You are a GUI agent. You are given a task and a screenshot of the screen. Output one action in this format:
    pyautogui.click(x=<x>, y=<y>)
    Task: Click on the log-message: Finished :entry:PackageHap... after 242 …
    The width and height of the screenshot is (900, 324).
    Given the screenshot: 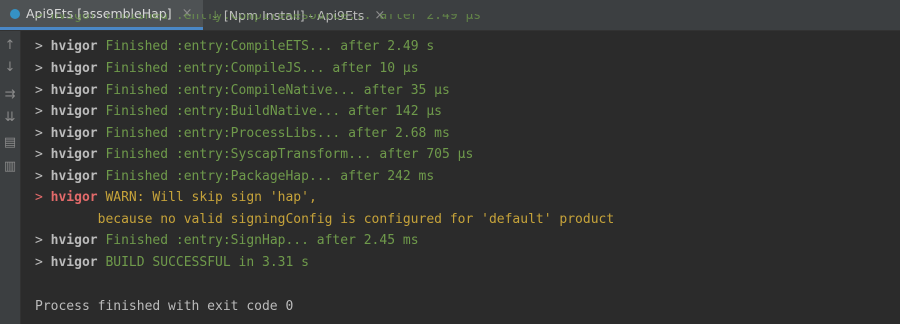 What is the action you would take?
    pyautogui.click(x=270, y=176)
    